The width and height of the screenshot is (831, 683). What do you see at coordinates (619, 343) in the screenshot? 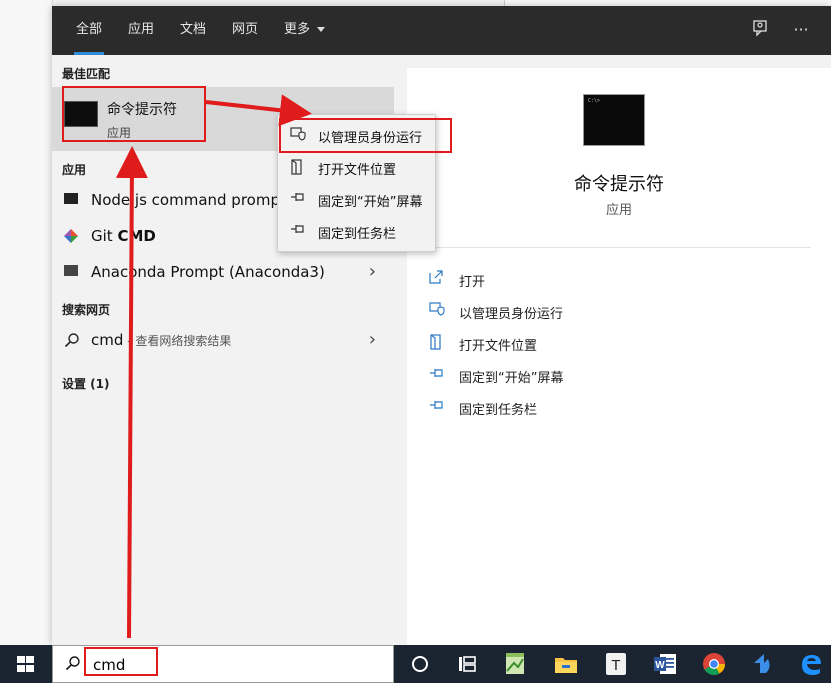
I see `action-open-file-location: 打开文件位置` at bounding box center [619, 343].